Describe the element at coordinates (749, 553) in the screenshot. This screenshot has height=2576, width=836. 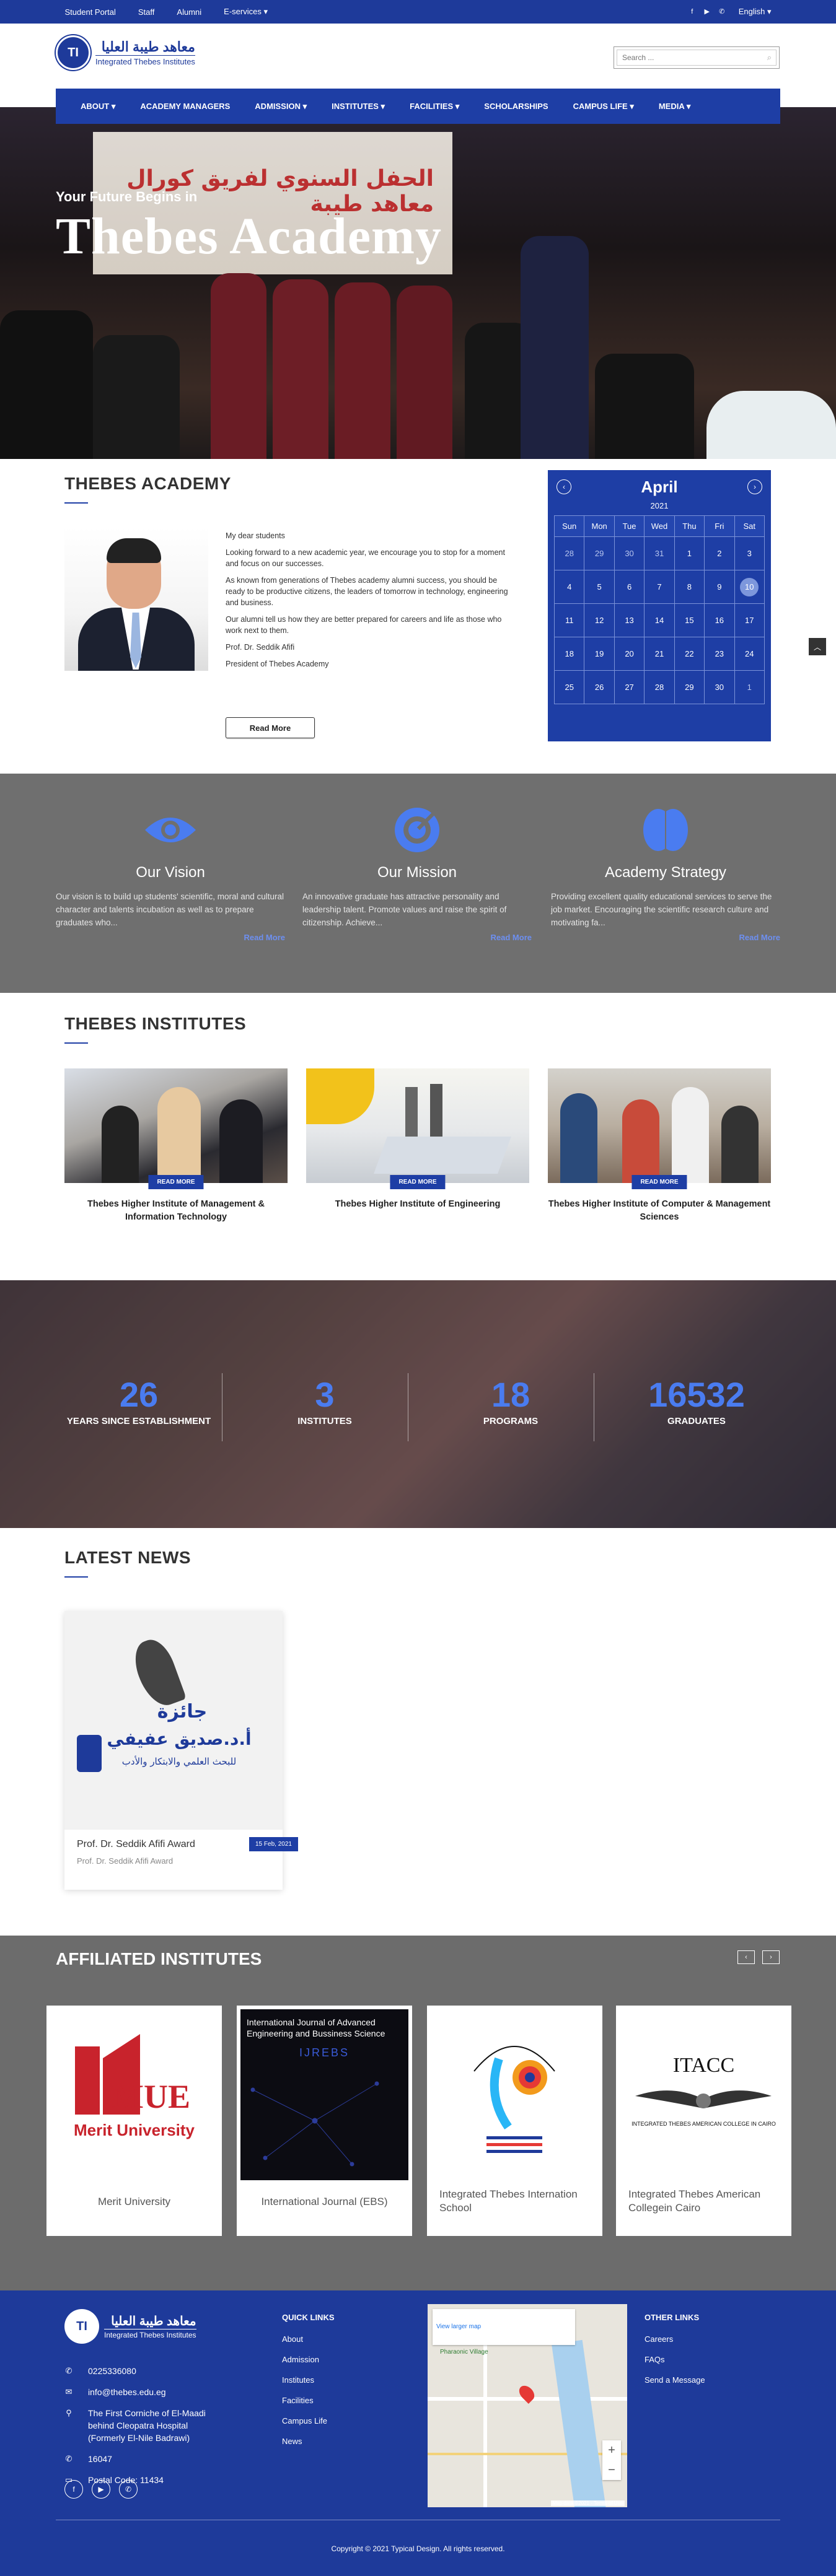
I see `calendar-day: 3` at that location.